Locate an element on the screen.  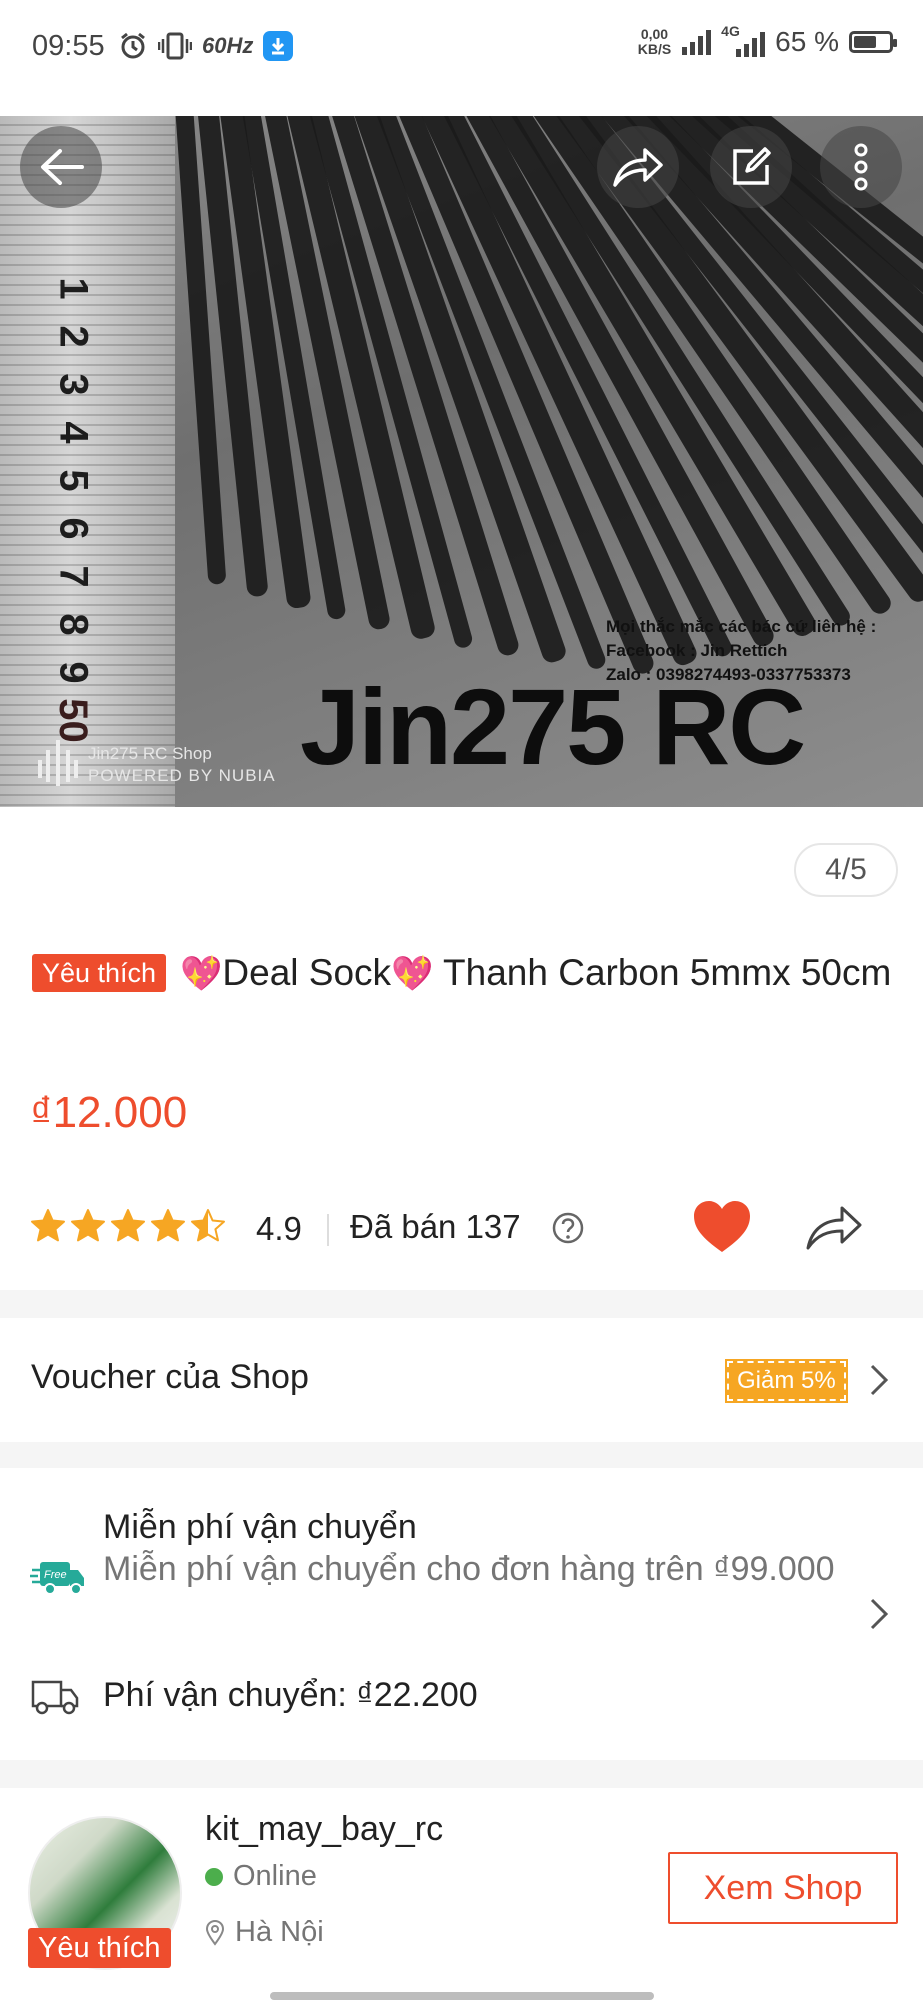
free-shipping-icon: Free is located at coordinates (58, 1578).